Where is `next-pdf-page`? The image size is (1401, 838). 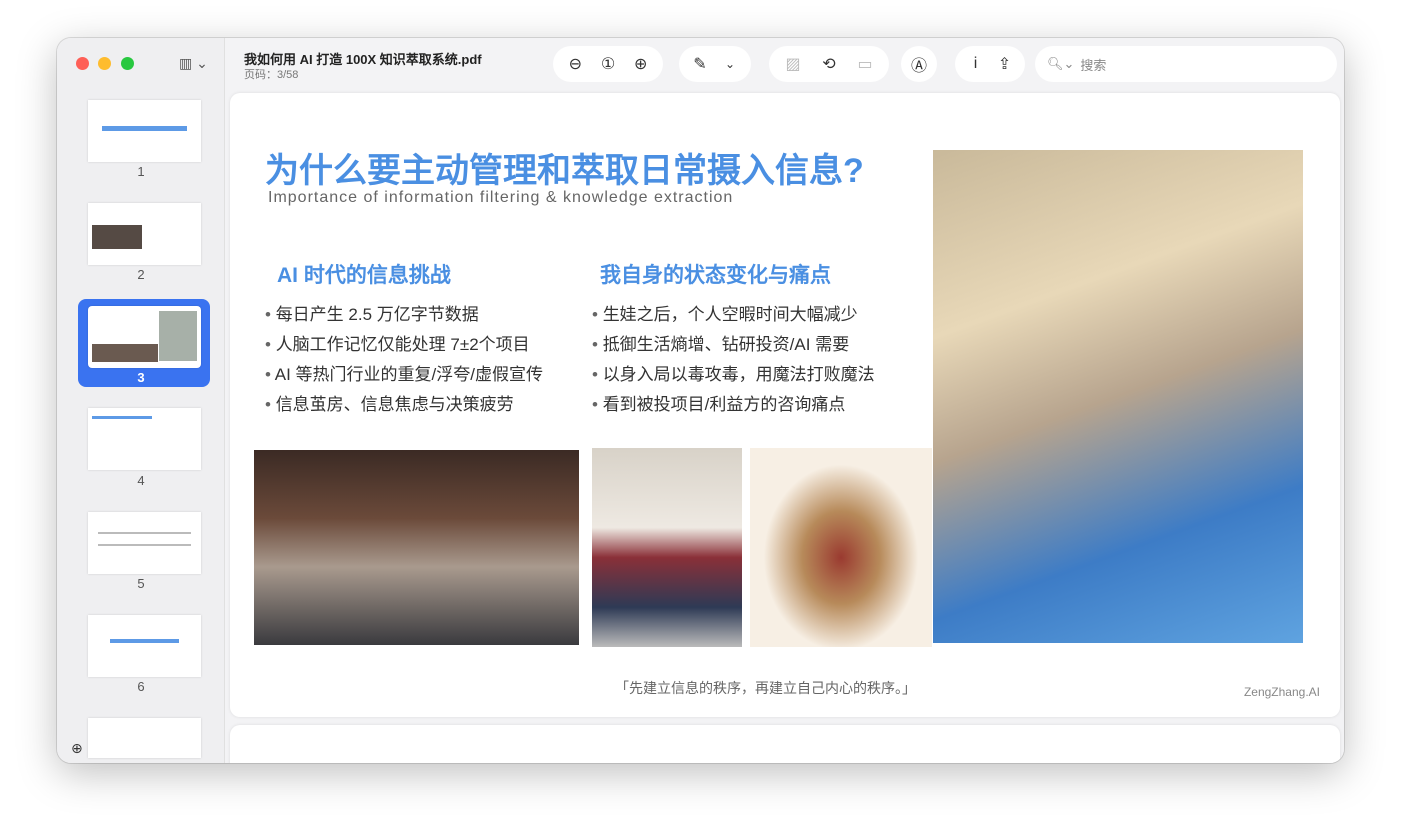
next-pdf-page is located at coordinates (785, 744).